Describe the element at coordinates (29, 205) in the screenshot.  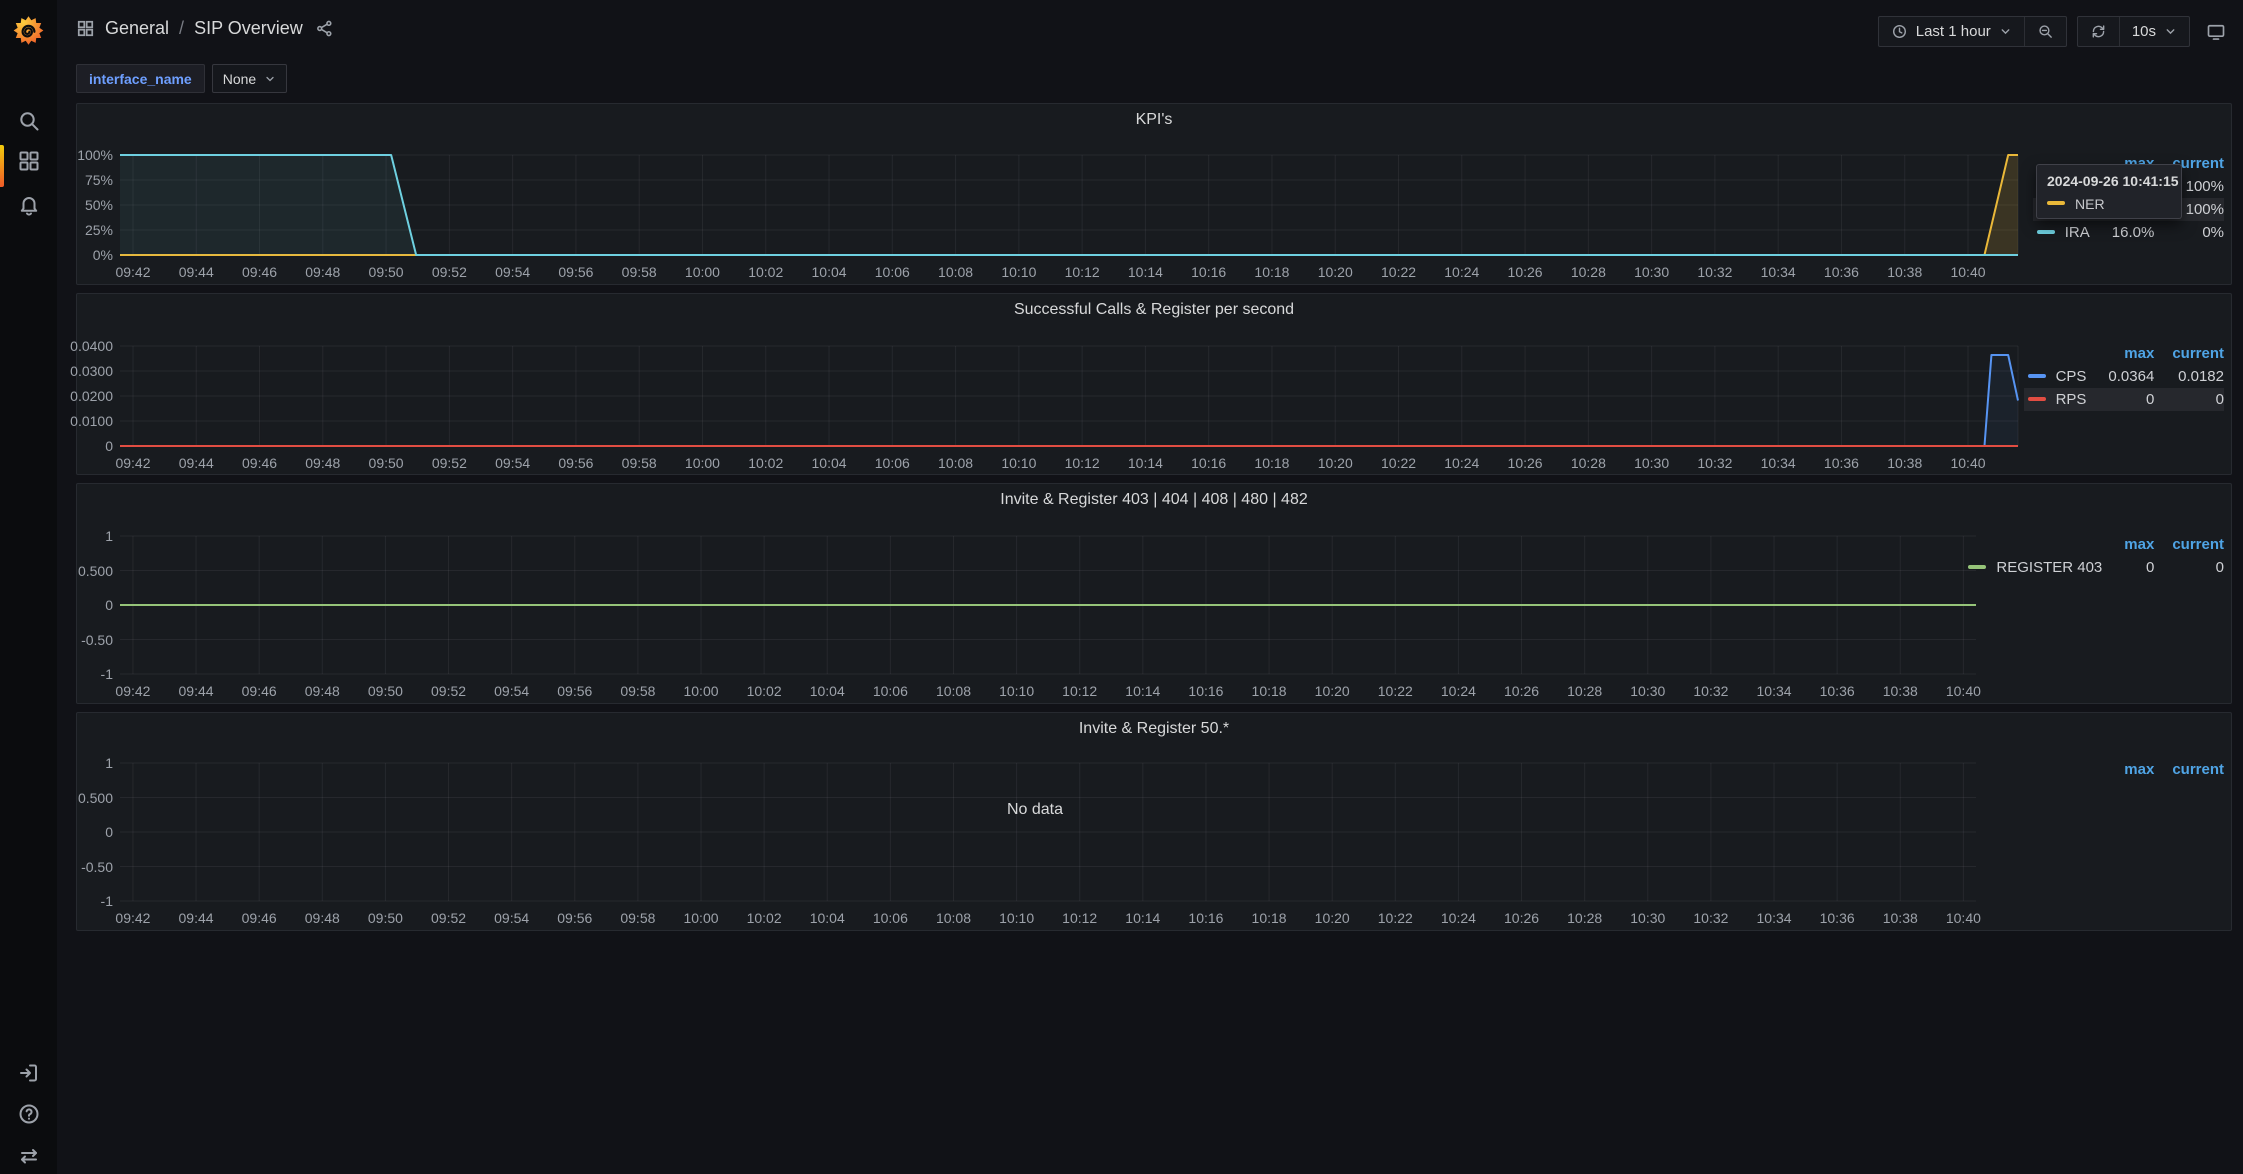
I see `alerting-bell-icon` at that location.